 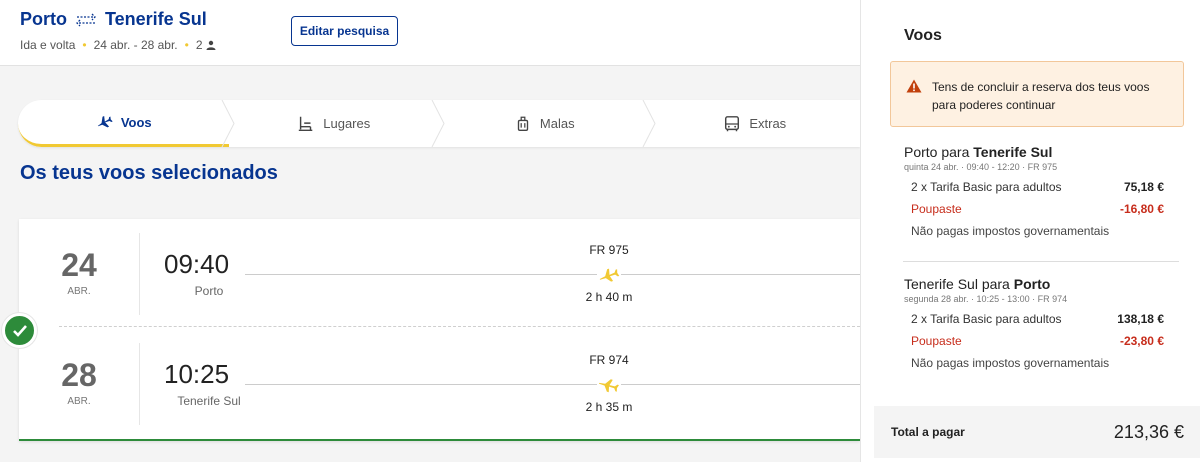 I want to click on step-extras: Extras, so click(x=755, y=123).